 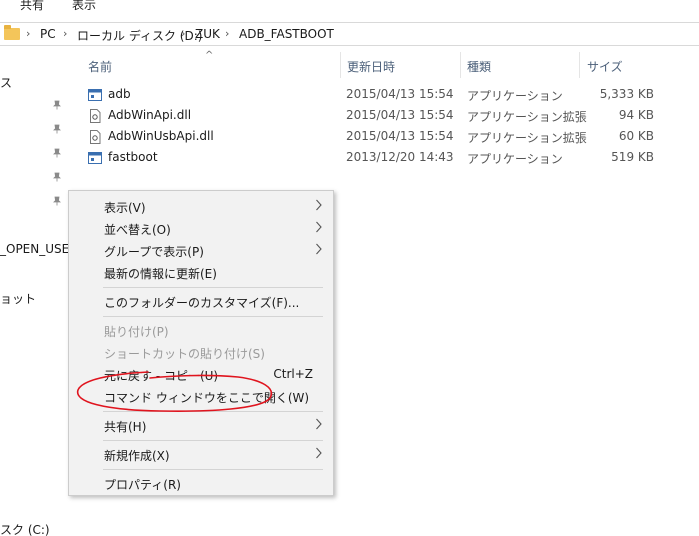 What do you see at coordinates (479, 66) in the screenshot?
I see `column-header-type: 種類` at bounding box center [479, 66].